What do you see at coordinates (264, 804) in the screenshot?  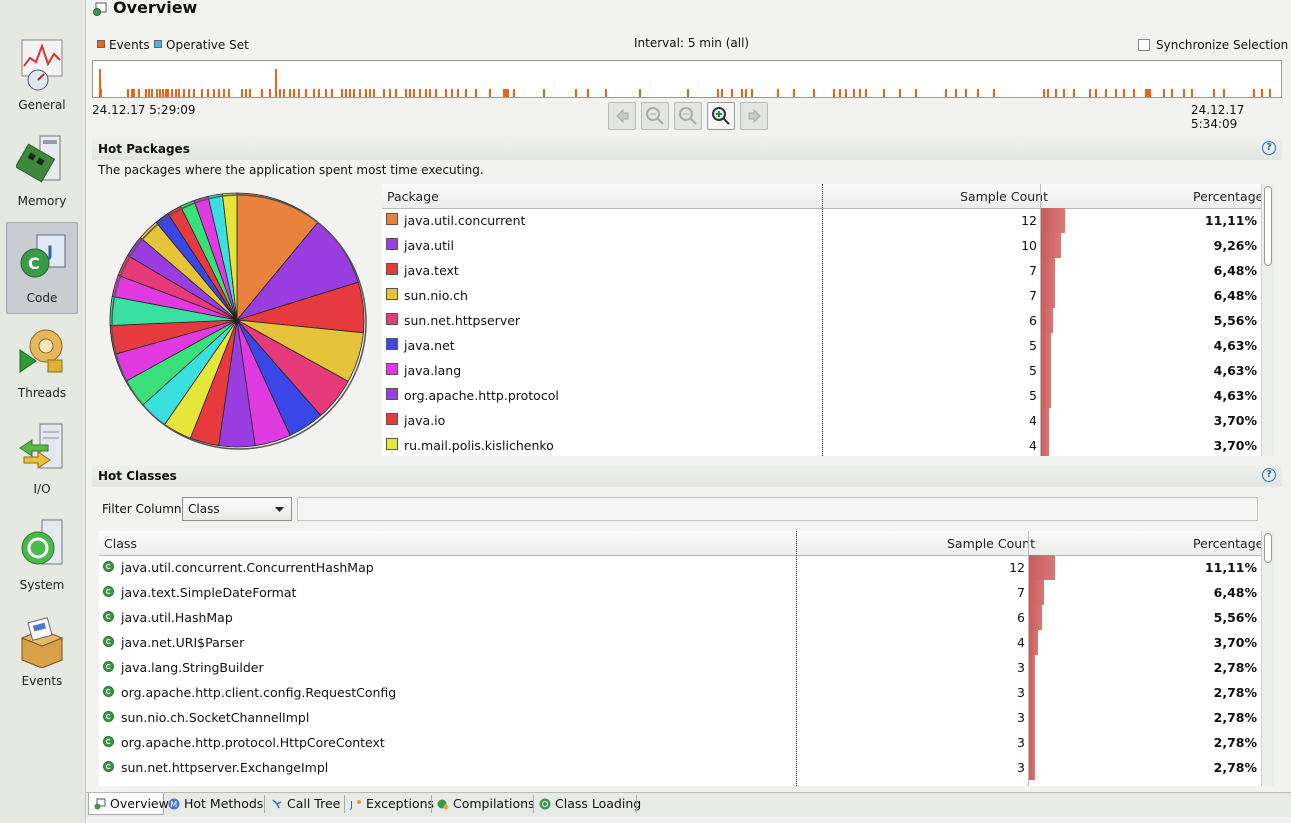 I see `tab-divider` at bounding box center [264, 804].